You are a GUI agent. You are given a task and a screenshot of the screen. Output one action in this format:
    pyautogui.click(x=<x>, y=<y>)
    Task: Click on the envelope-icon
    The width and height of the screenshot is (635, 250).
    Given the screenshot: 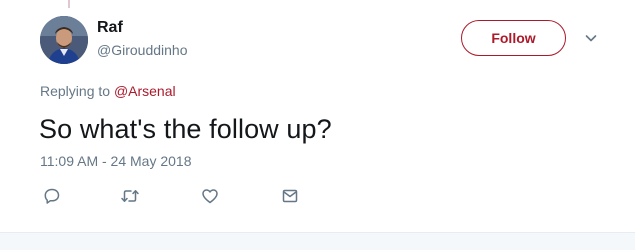 What is the action you would take?
    pyautogui.click(x=290, y=196)
    